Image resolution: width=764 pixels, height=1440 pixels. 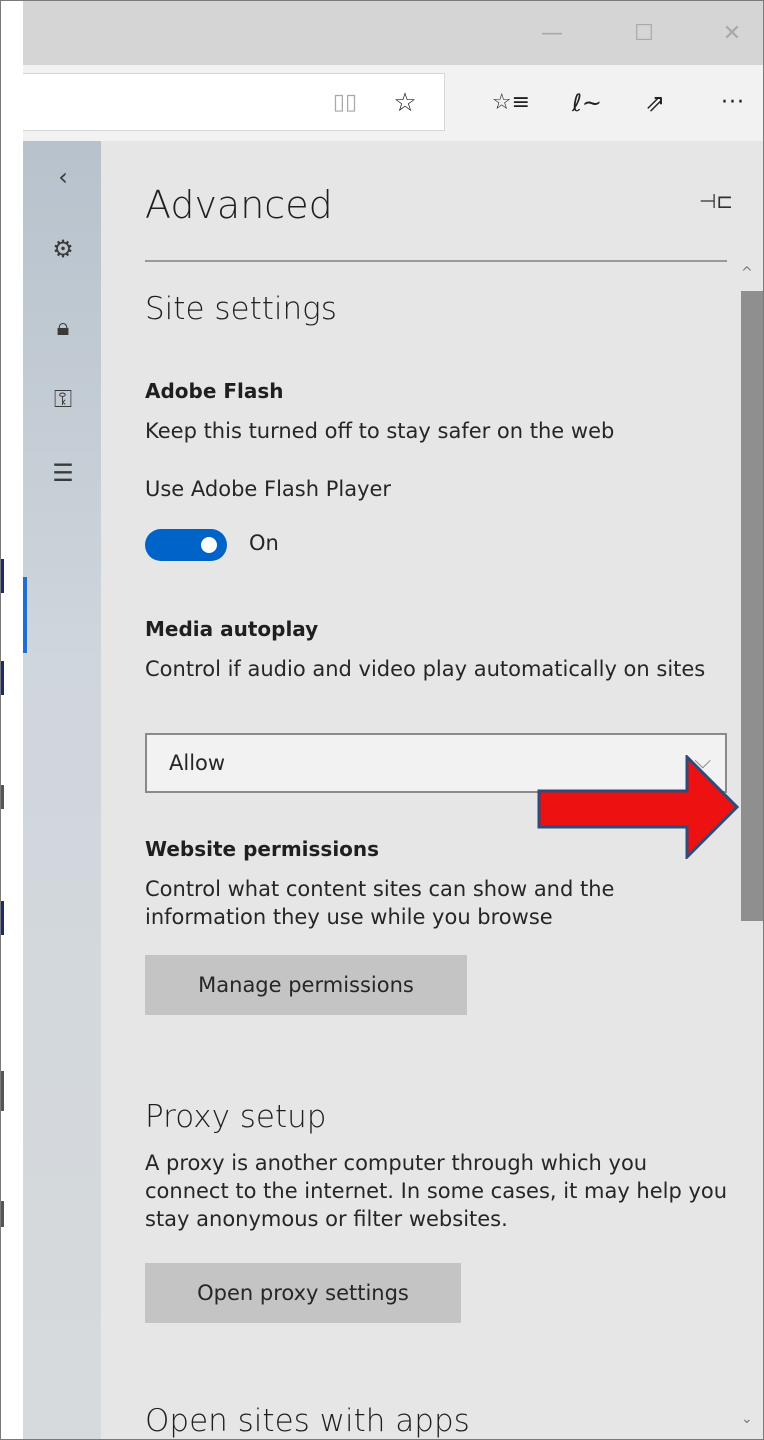 What do you see at coordinates (63, 249) in the screenshot?
I see `gear-icon: ⚙` at bounding box center [63, 249].